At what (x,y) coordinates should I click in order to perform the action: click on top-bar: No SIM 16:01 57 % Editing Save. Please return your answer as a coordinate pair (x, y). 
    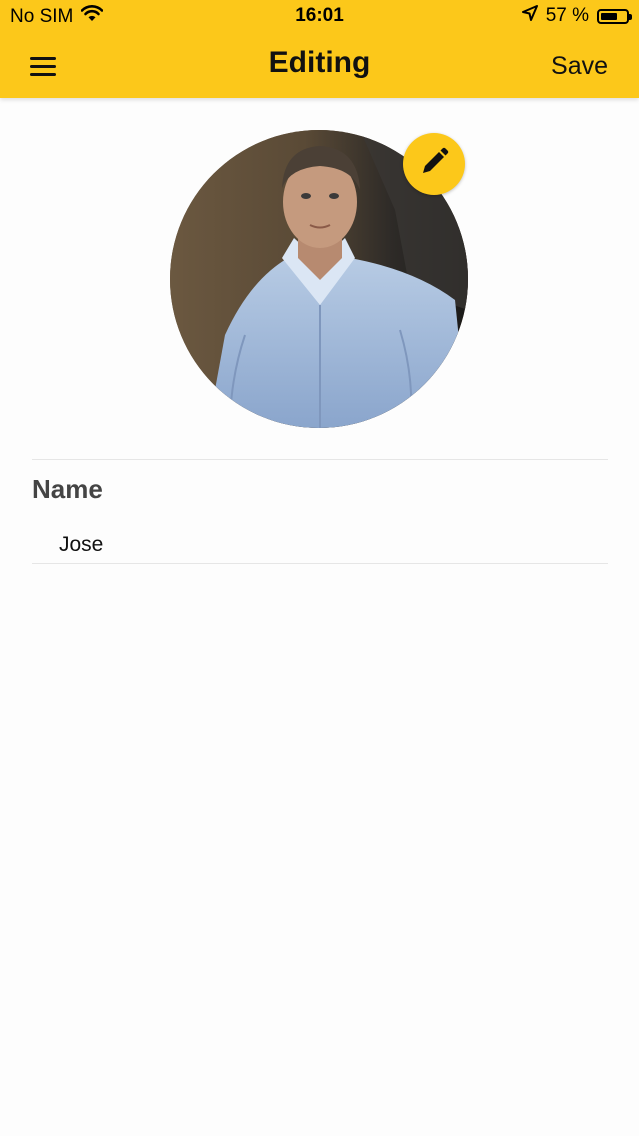
    Looking at the image, I should click on (319, 49).